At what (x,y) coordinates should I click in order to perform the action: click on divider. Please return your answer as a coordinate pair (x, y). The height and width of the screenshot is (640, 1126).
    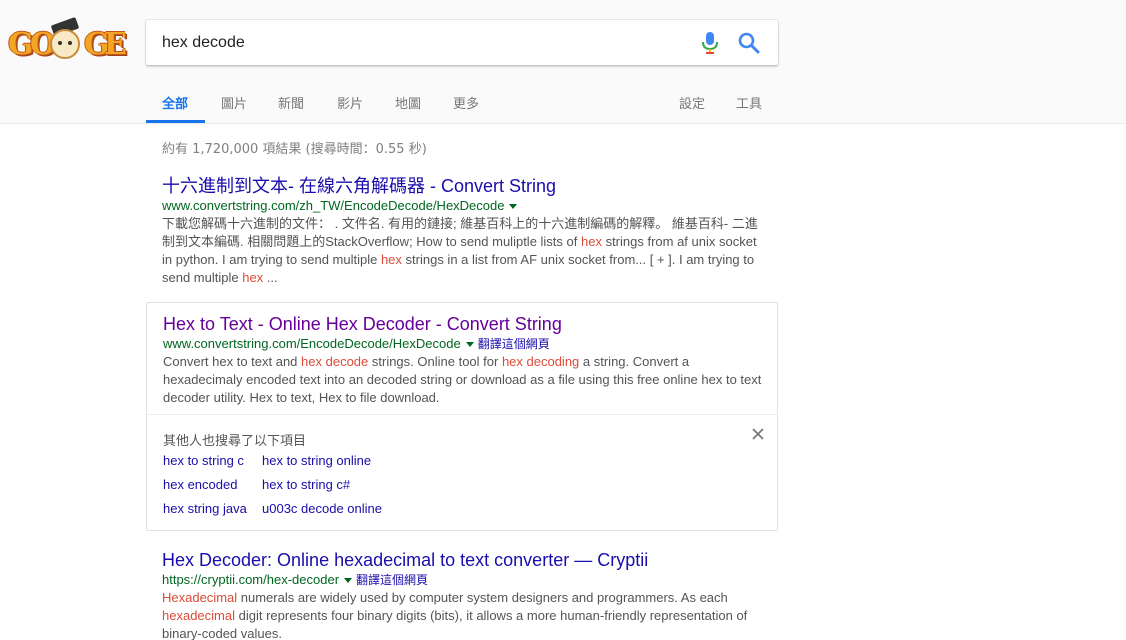
    Looking at the image, I should click on (462, 414).